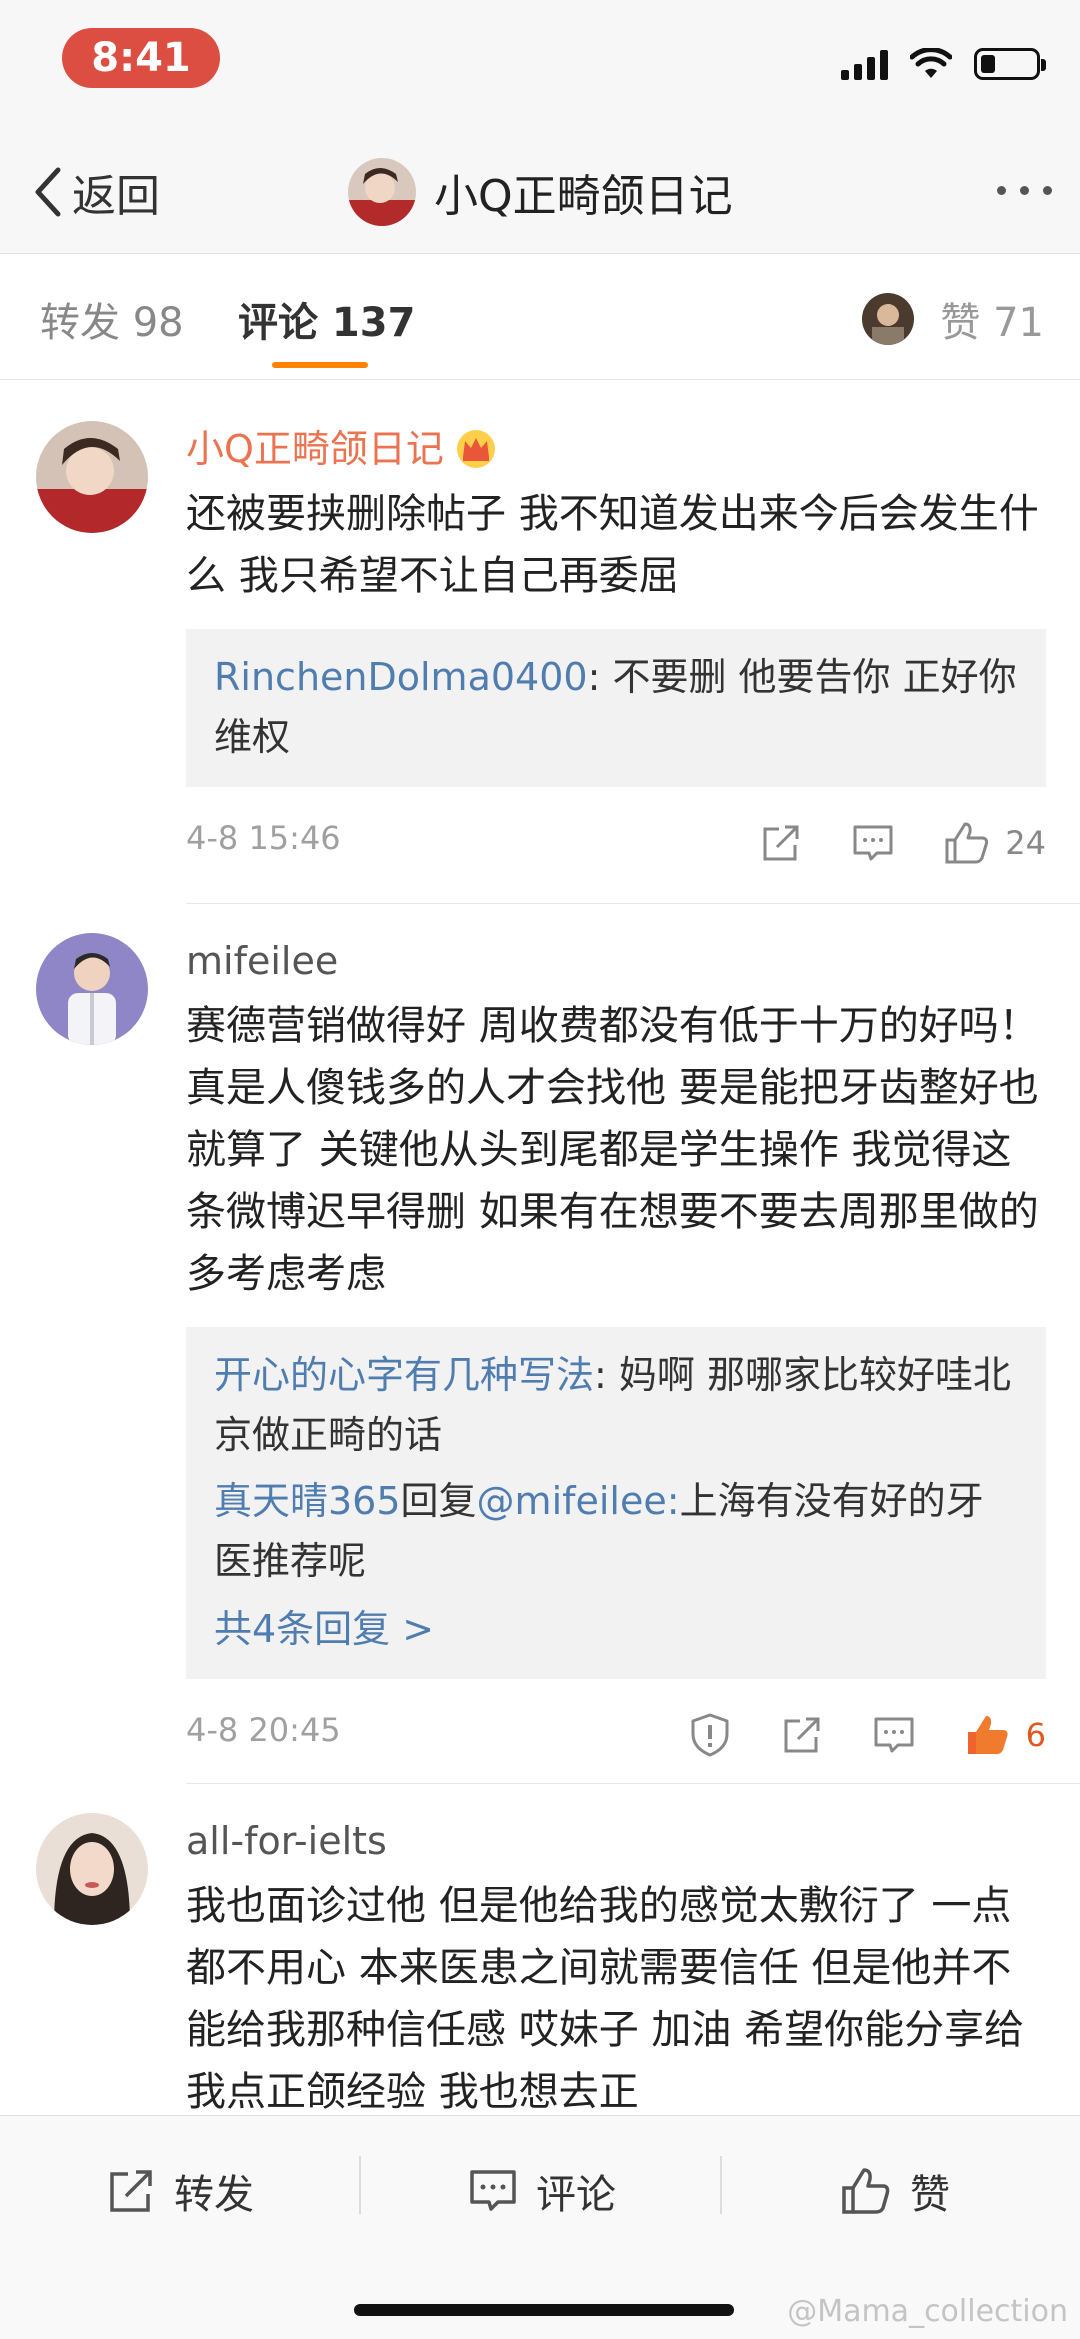  I want to click on reply-item: 真天晴365回复@mifeilee:上海有没有好的牙医推荐呢, so click(616, 1531).